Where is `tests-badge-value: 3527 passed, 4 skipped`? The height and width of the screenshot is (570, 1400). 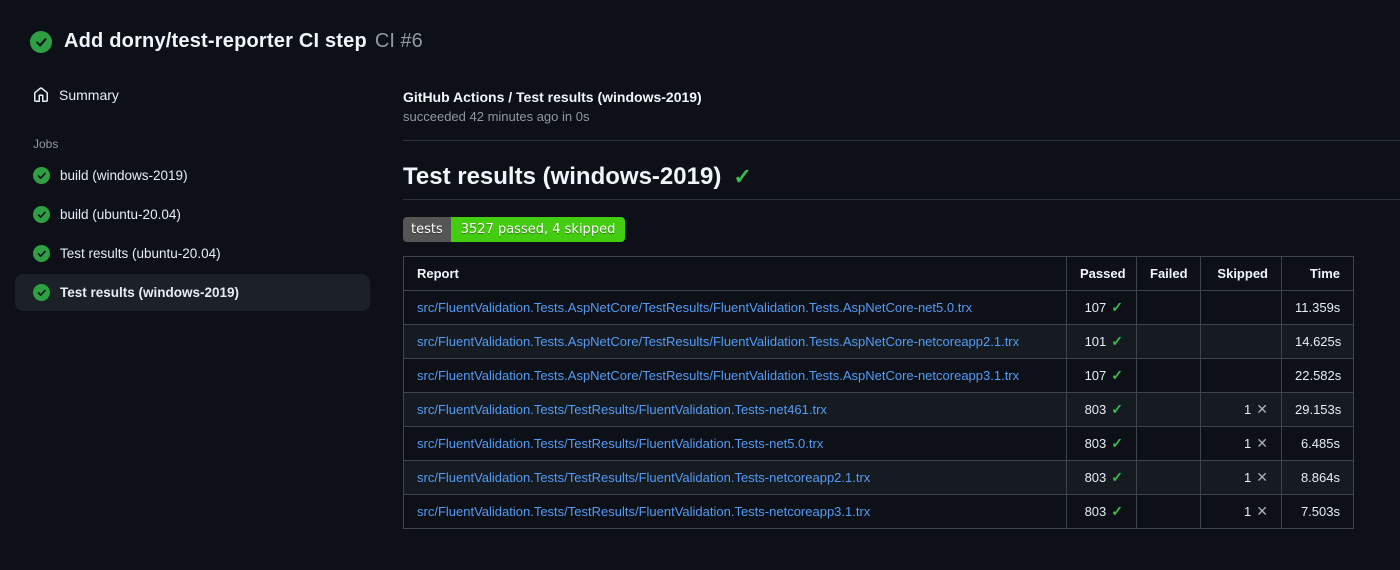
tests-badge-value: 3527 passed, 4 skipped is located at coordinates (538, 229).